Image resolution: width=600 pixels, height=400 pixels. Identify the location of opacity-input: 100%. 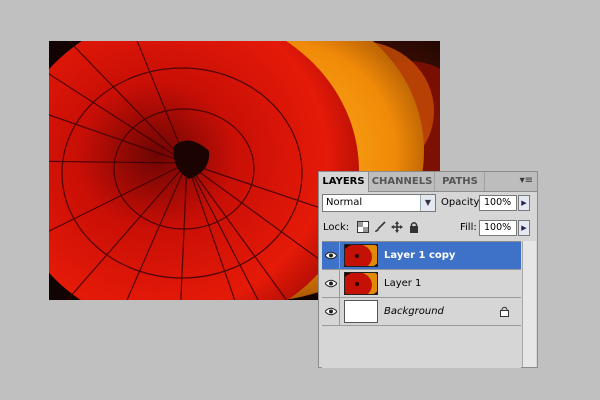
(498, 203).